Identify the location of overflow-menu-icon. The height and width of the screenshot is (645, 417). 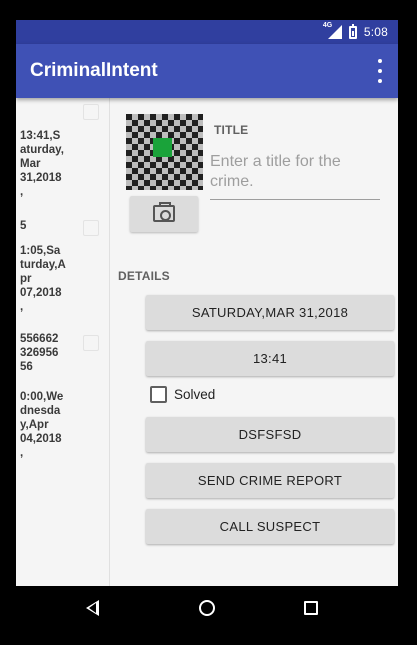
(380, 71).